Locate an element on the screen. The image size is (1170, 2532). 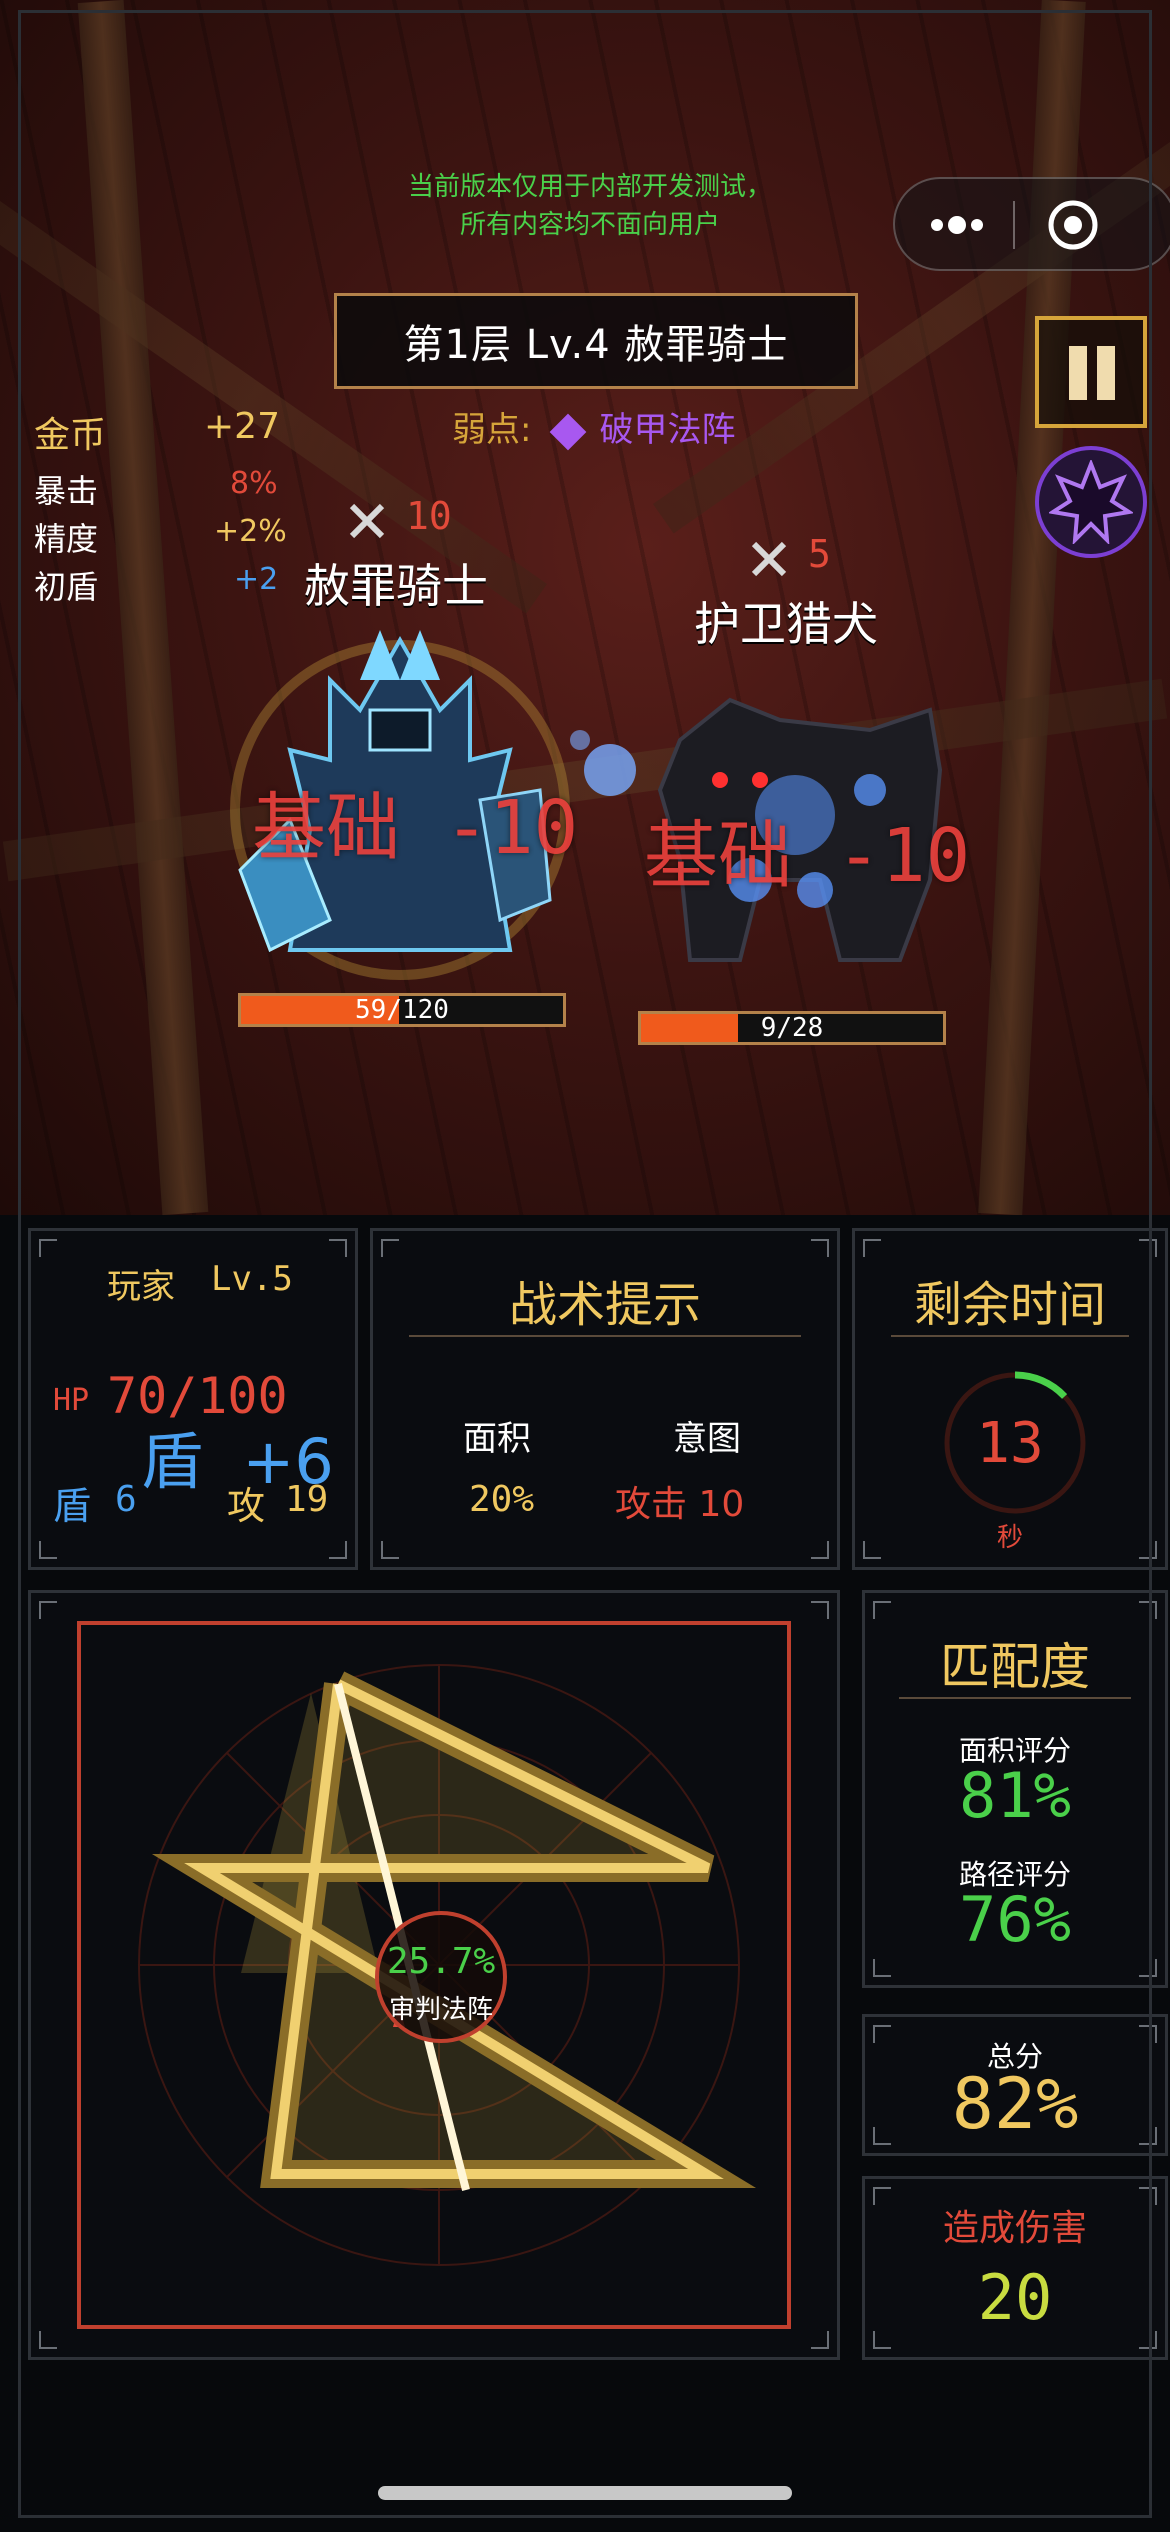
tactics-panel: 战术提示 面积 20% 意图 攻击 10 is located at coordinates (605, 1399).